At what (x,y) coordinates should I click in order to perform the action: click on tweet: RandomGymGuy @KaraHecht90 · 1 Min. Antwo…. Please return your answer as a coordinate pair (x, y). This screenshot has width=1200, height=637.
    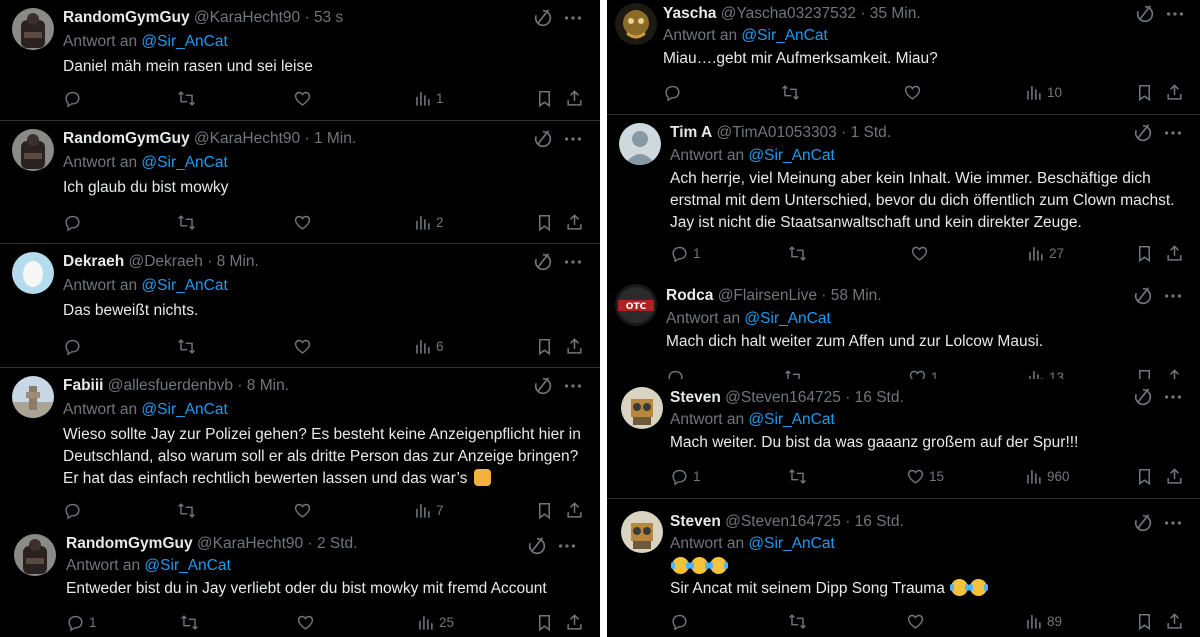
    Looking at the image, I should click on (300, 182).